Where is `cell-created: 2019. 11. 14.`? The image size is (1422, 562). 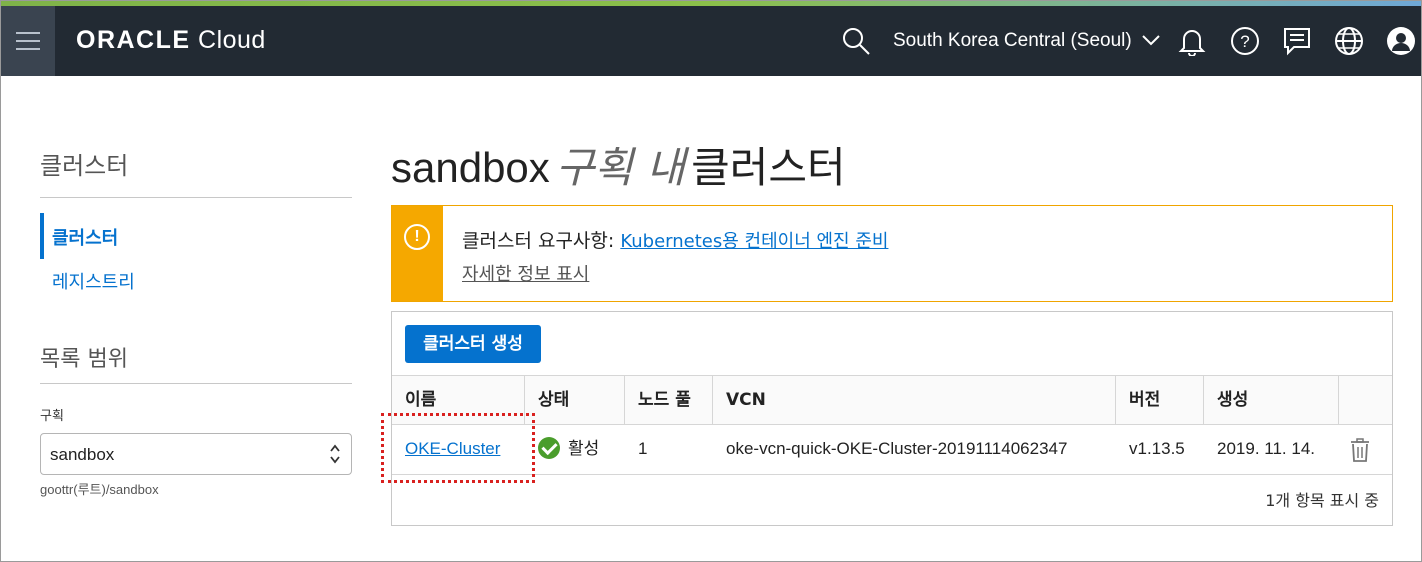
cell-created: 2019. 11. 14. is located at coordinates (1266, 448).